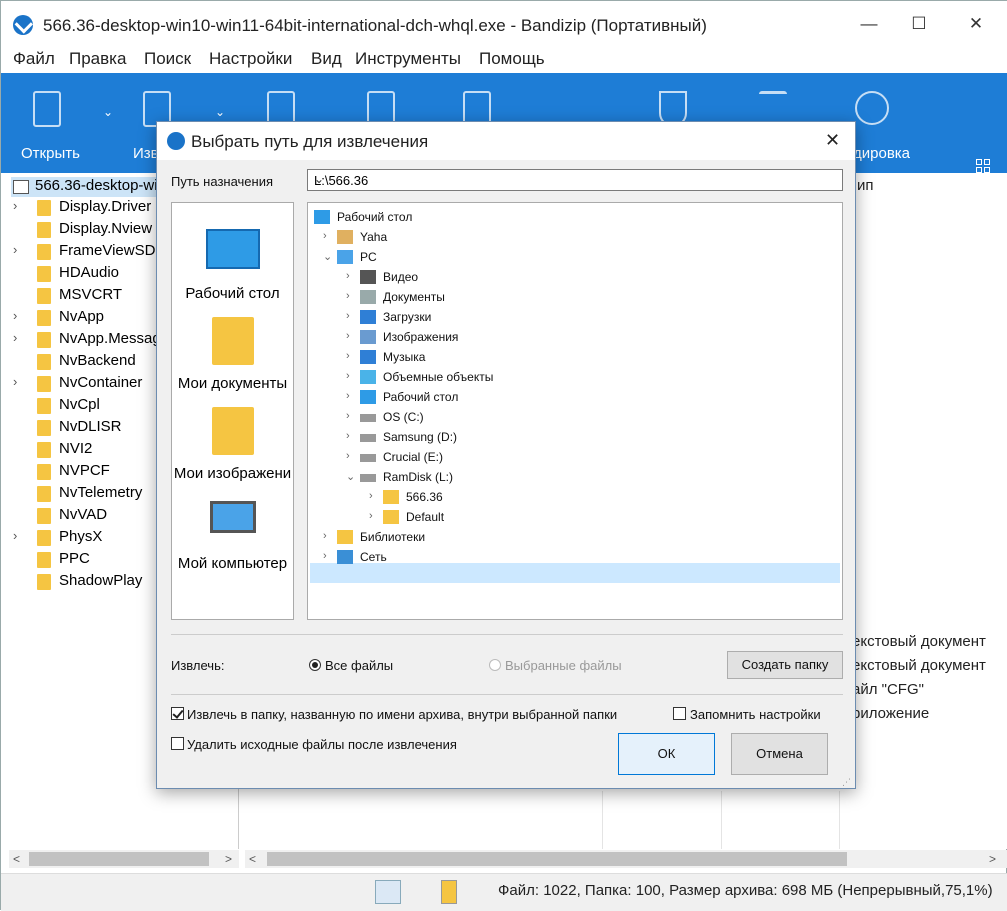 The image size is (1007, 911). I want to click on dialog-close-button: ✕, so click(832, 140).